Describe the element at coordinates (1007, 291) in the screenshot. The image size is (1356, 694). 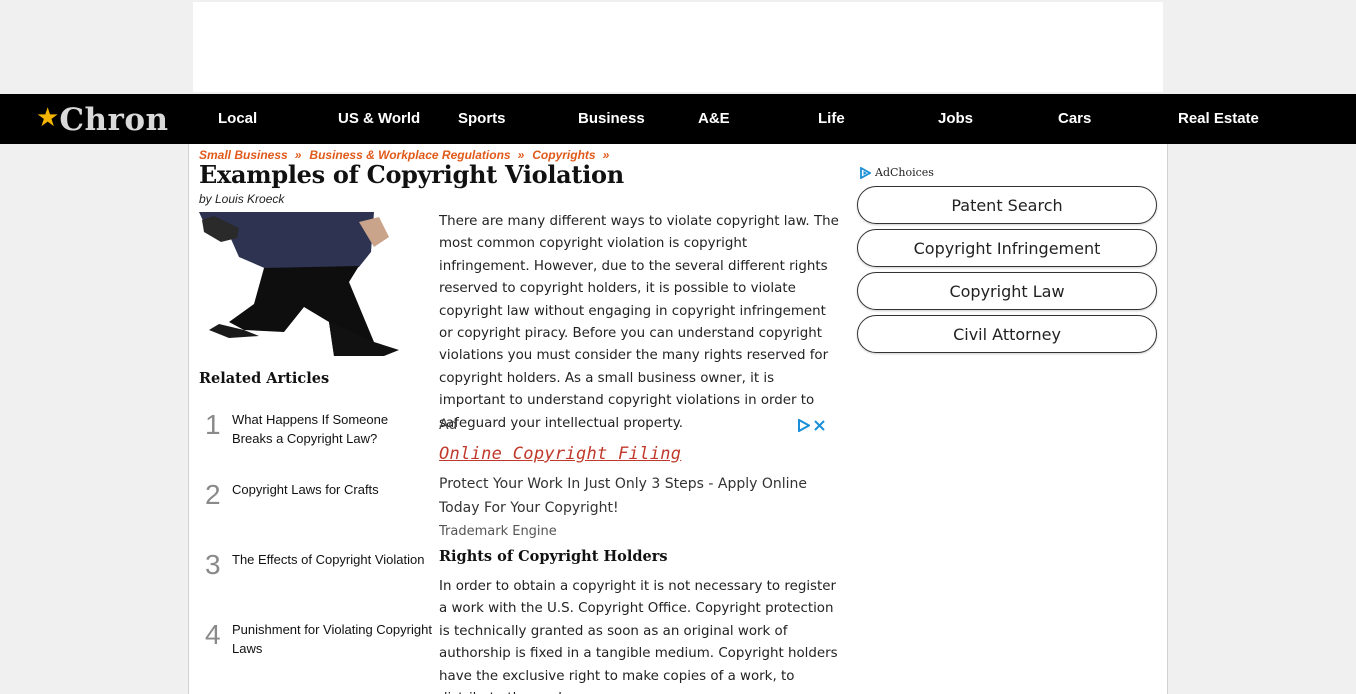
I see `sidebar-ad-button: Copyright Law` at that location.